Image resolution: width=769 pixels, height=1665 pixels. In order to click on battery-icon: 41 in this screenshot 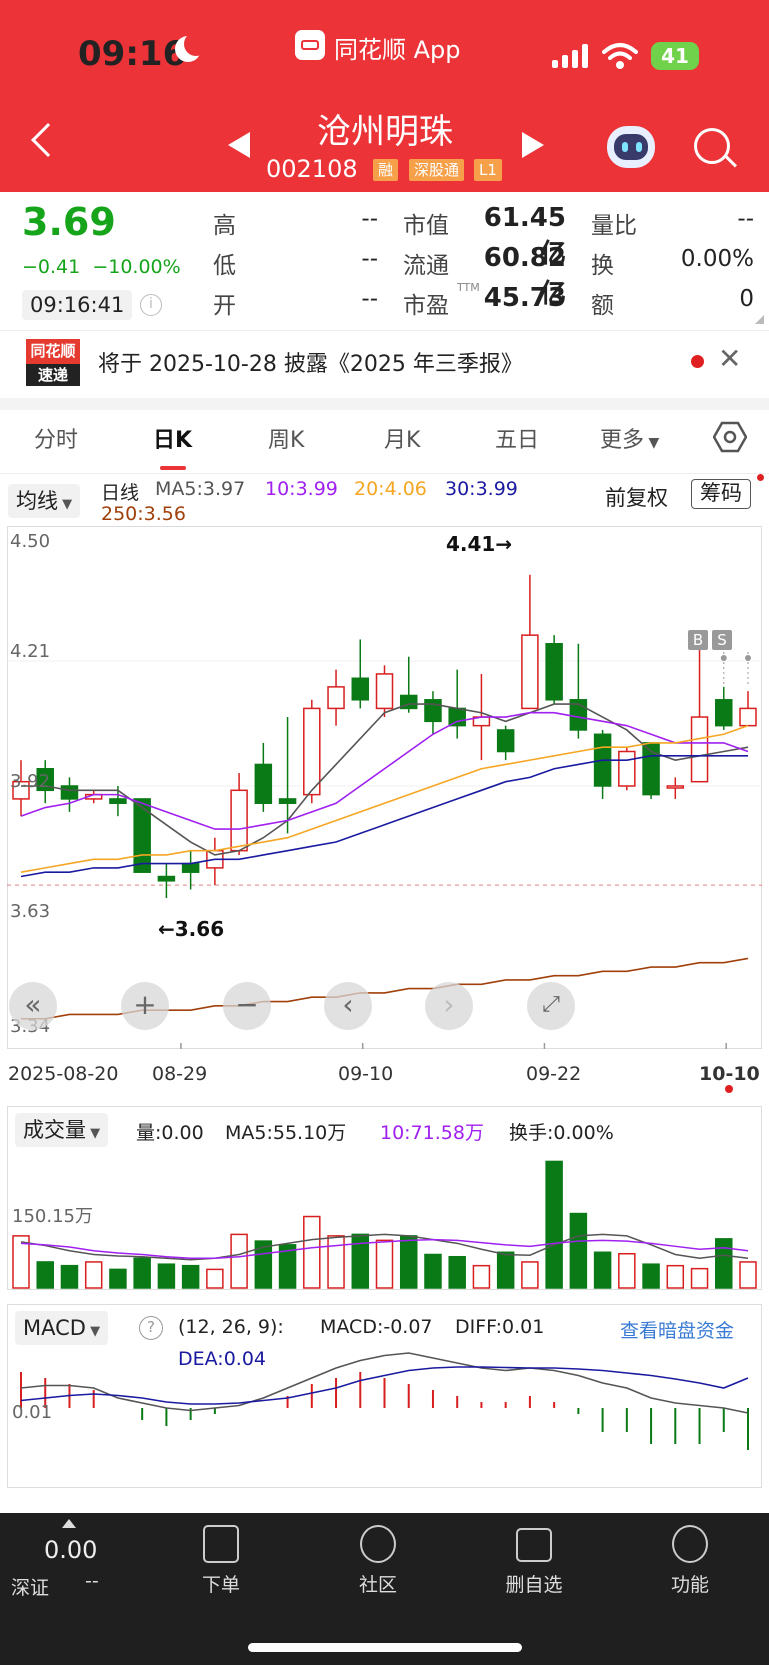, I will do `click(675, 56)`.